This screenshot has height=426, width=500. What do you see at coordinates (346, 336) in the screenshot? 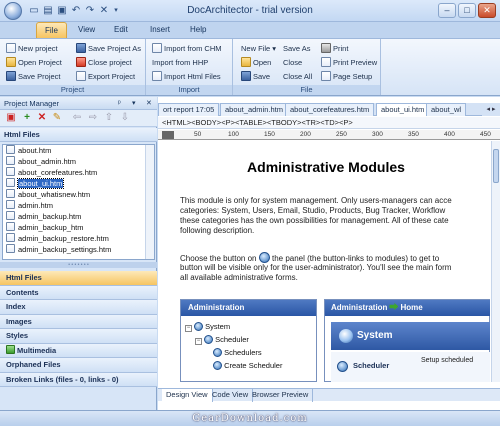
I see `system-globe-icon` at bounding box center [346, 336].